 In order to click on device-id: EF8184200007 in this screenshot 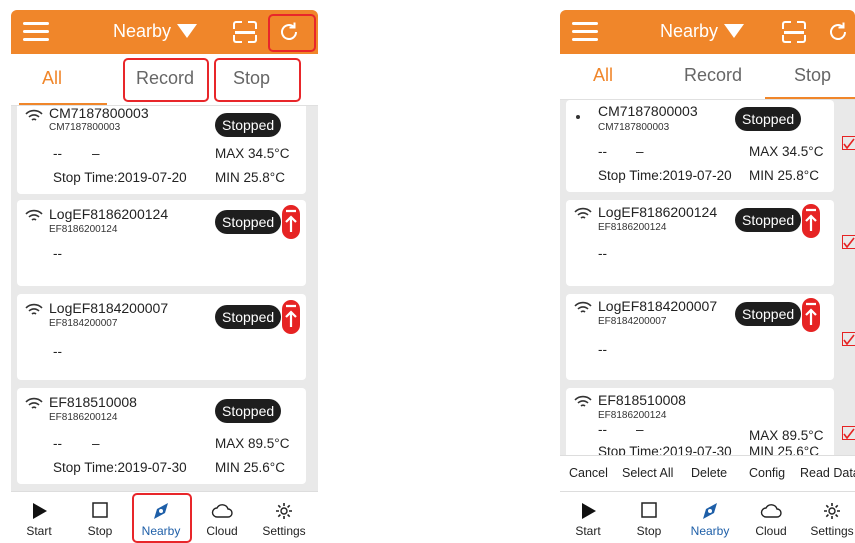, I will do `click(632, 321)`.